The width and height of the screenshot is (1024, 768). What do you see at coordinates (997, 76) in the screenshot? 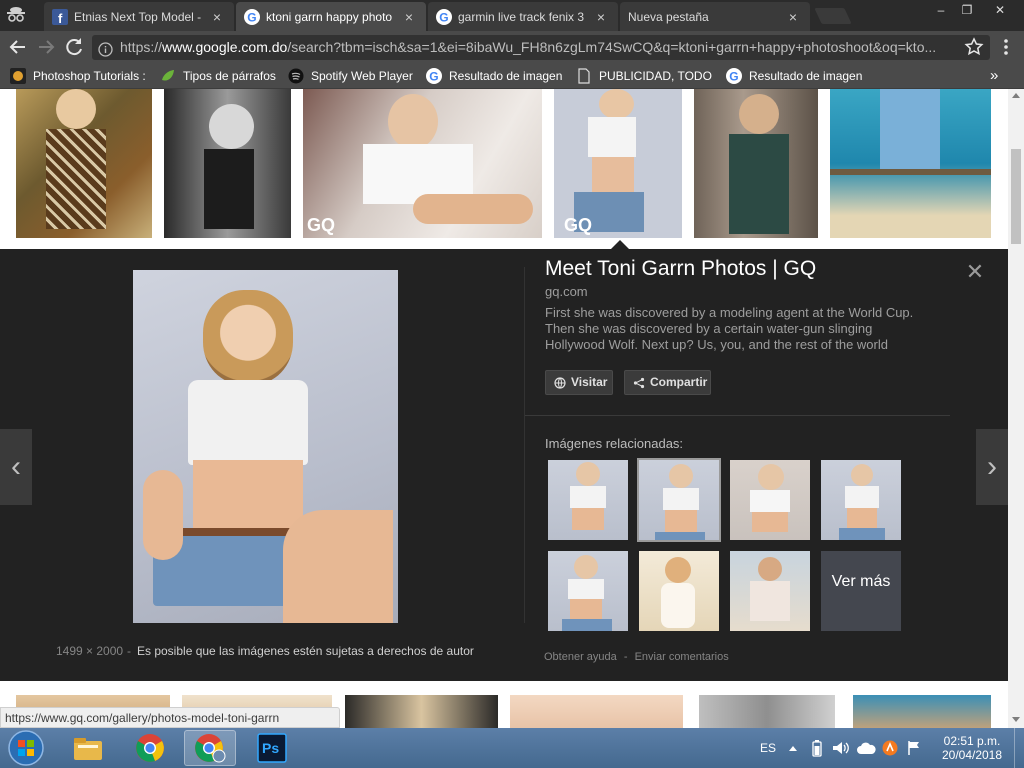
I see `more-bookmarks-button: »` at bounding box center [997, 76].